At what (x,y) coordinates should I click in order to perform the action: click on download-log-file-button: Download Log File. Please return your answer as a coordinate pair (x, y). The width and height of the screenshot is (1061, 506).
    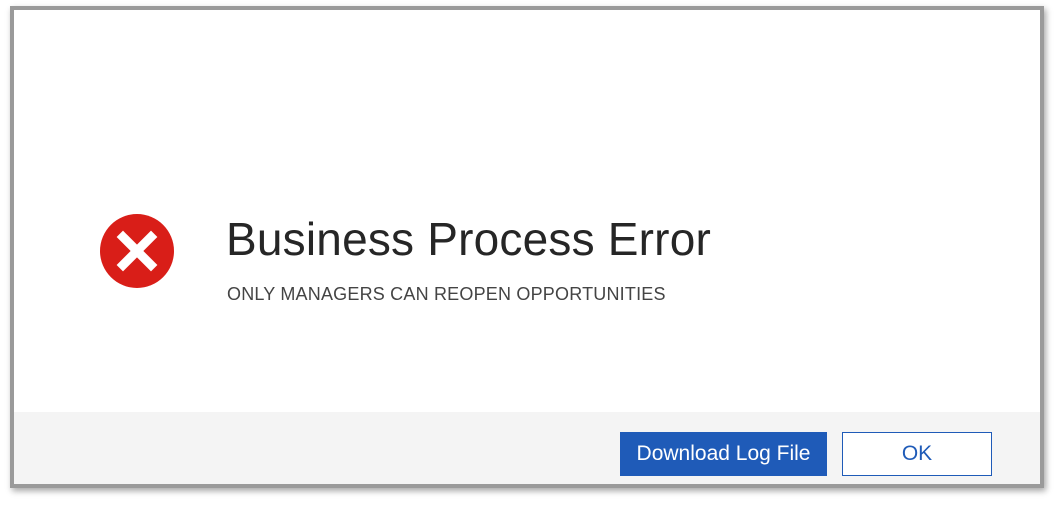
    Looking at the image, I should click on (723, 454).